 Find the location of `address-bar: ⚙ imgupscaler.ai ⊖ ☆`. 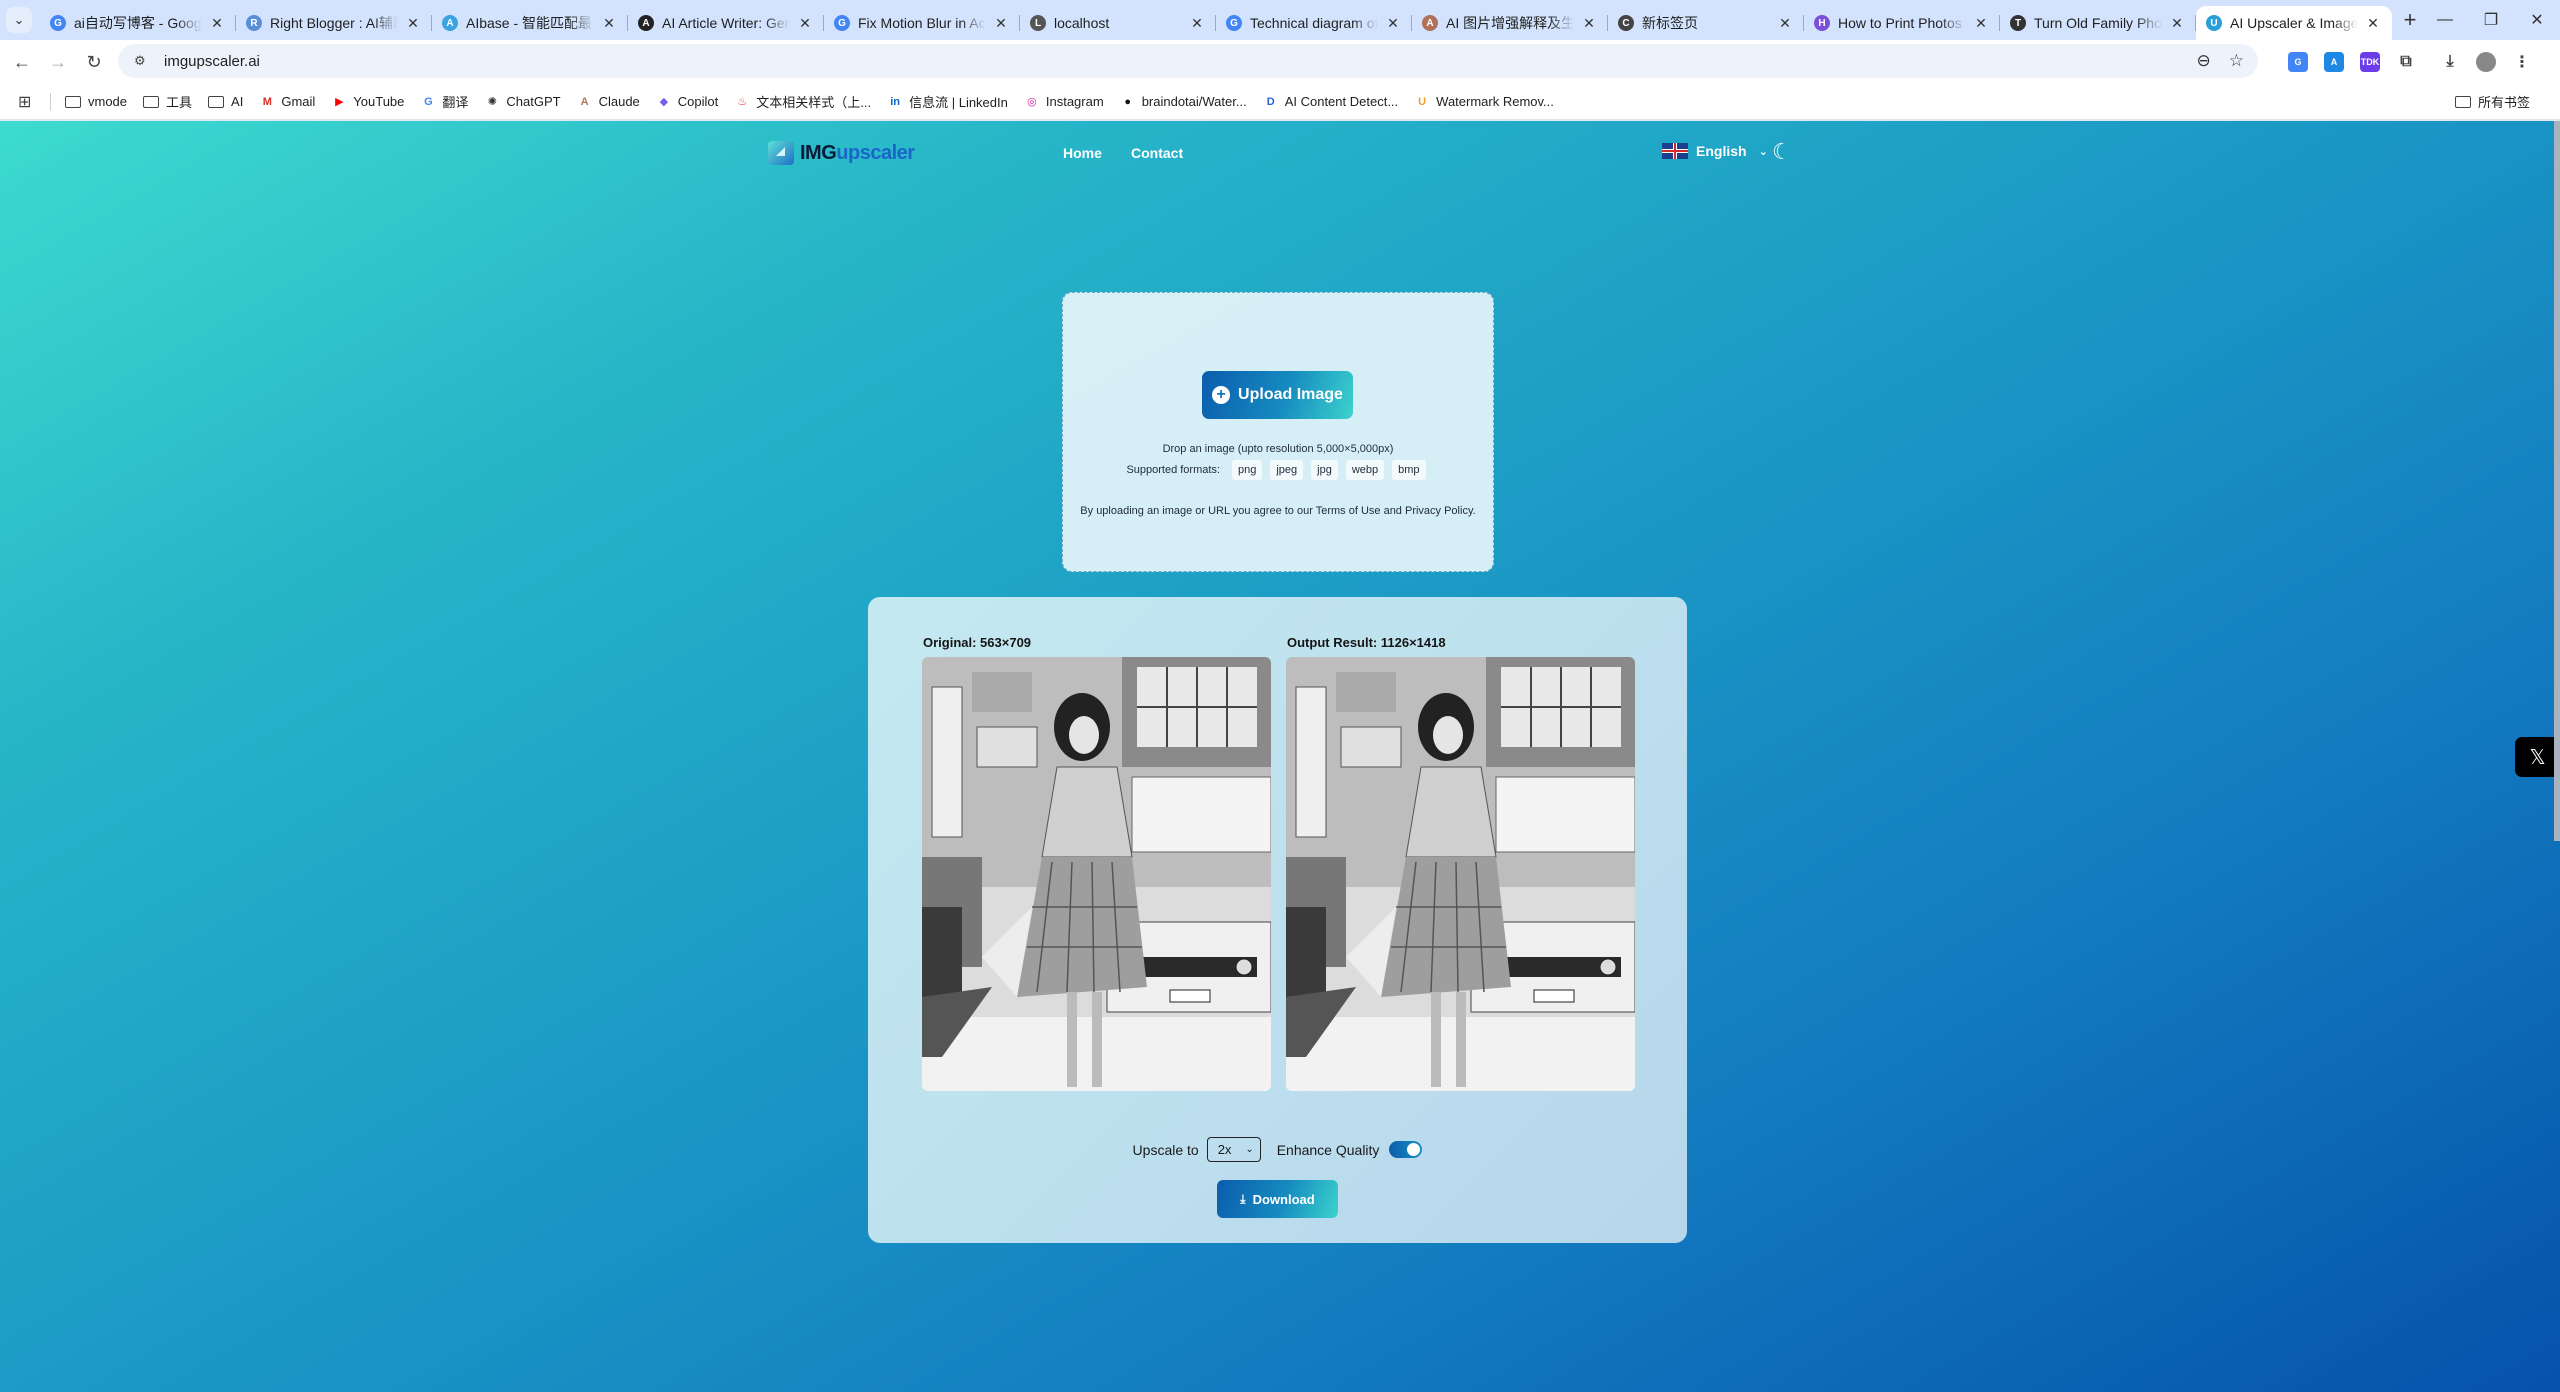

address-bar: ⚙ imgupscaler.ai ⊖ ☆ is located at coordinates (1188, 61).